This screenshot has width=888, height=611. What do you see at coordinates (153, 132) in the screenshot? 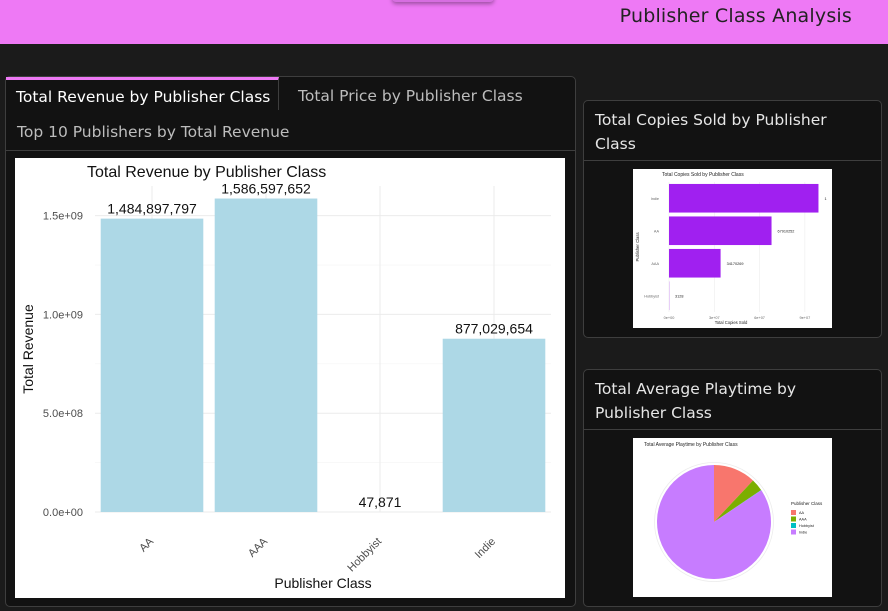
I see `tab-top-publishers: Top 10 Publishers by Total Revenue` at bounding box center [153, 132].